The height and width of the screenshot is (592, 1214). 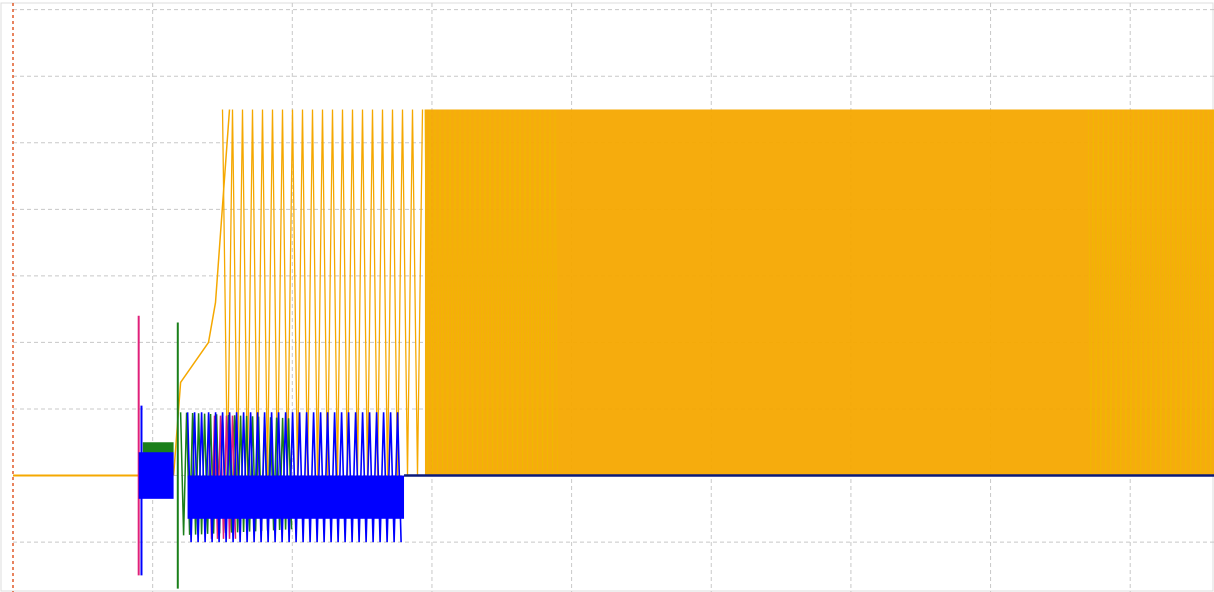 I want to click on blue-initial-block, so click(x=156, y=475).